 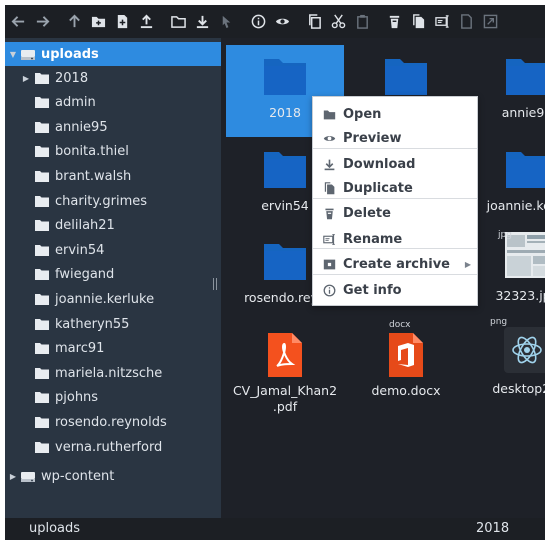 I want to click on status-bar: uploads 2018, so click(x=275, y=529).